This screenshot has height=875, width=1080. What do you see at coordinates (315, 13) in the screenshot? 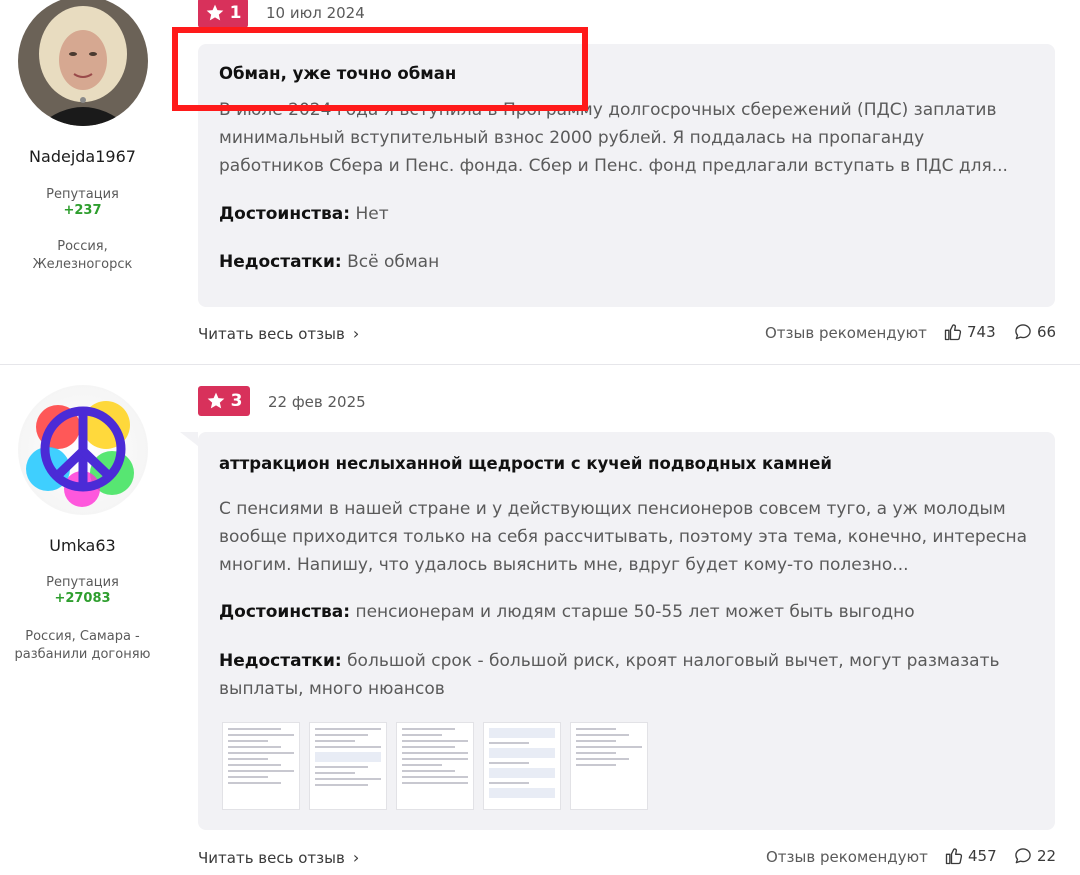
I see `review-date: 10 июл 2024` at bounding box center [315, 13].